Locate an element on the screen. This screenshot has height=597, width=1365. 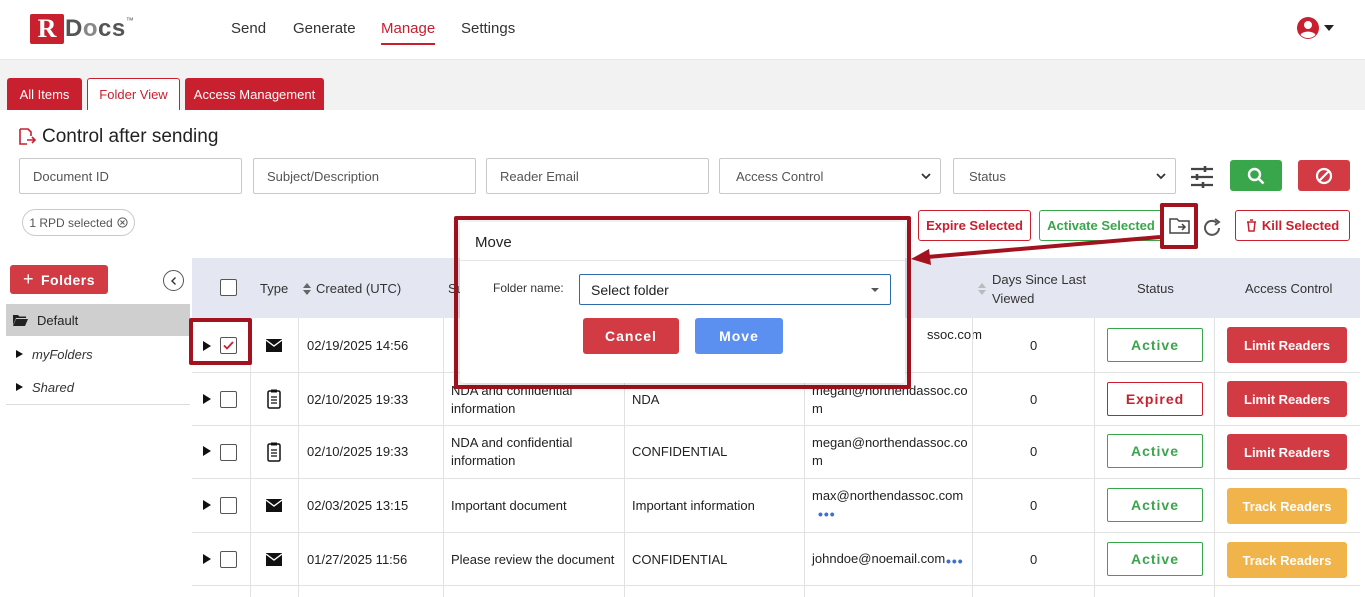
refresh-button is located at coordinates (1212, 228).